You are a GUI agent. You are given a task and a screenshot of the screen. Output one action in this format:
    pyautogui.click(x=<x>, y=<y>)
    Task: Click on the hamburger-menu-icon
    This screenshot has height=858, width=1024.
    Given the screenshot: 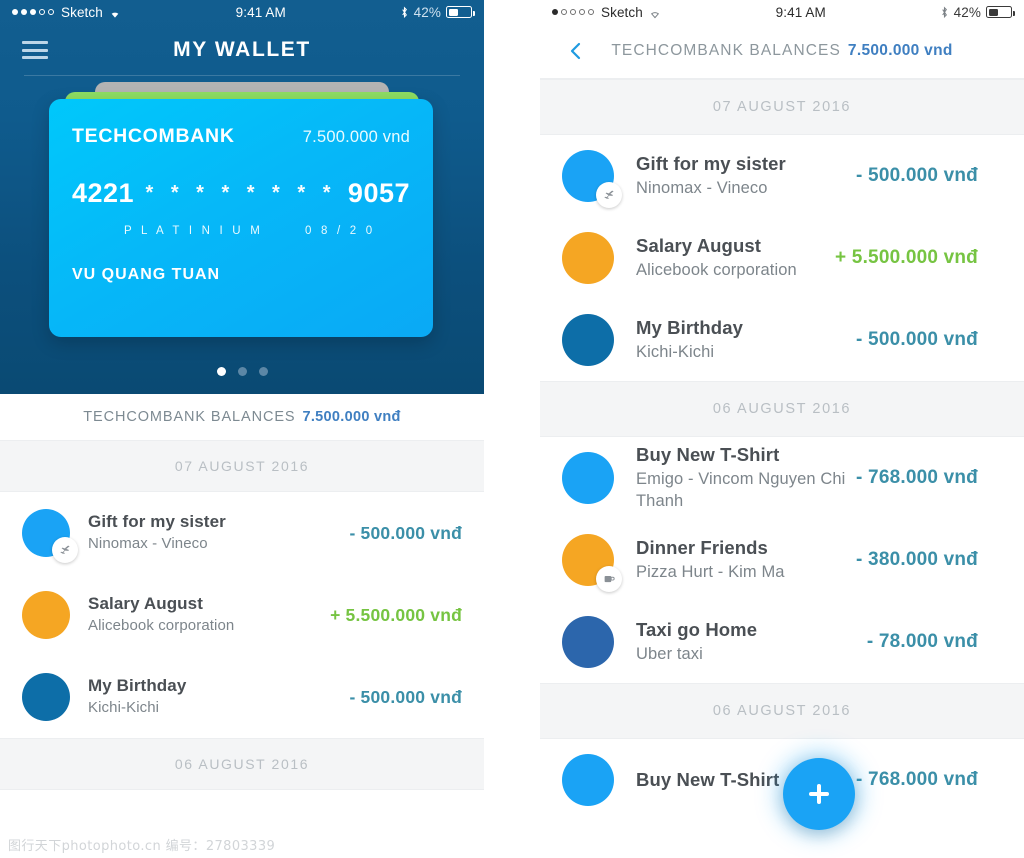 What is the action you would take?
    pyautogui.click(x=35, y=50)
    